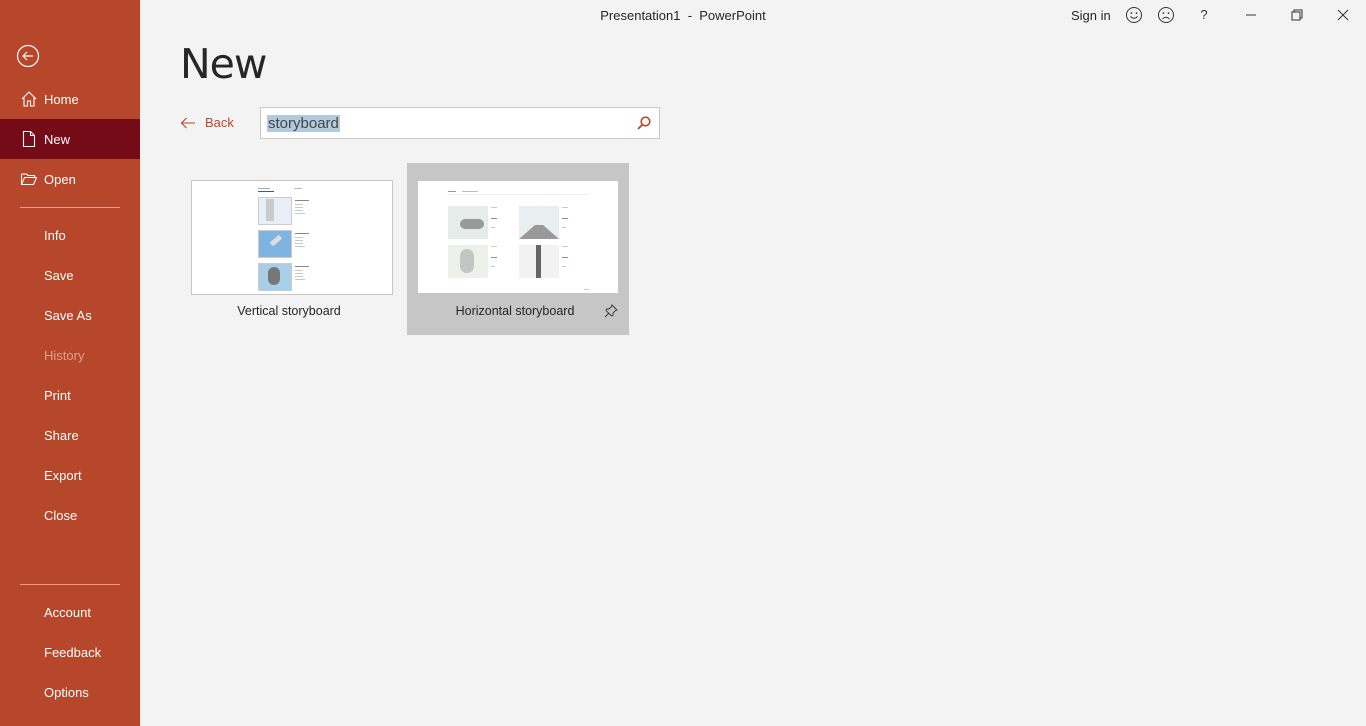  What do you see at coordinates (60, 179) in the screenshot?
I see `sidebar-item-label: Open` at bounding box center [60, 179].